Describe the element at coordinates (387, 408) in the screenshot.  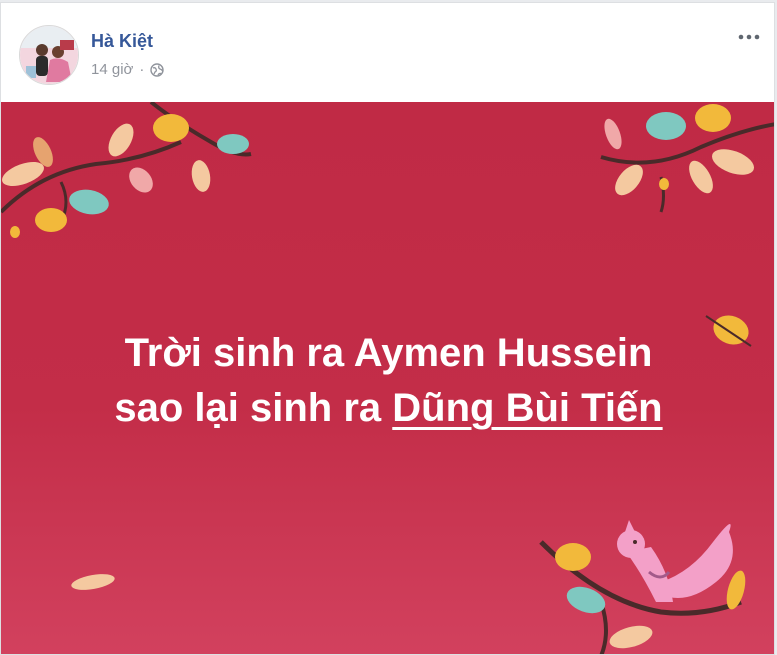
I see `status-line-2: sao lại sinh ra Dũng Bùi Tiến` at that location.